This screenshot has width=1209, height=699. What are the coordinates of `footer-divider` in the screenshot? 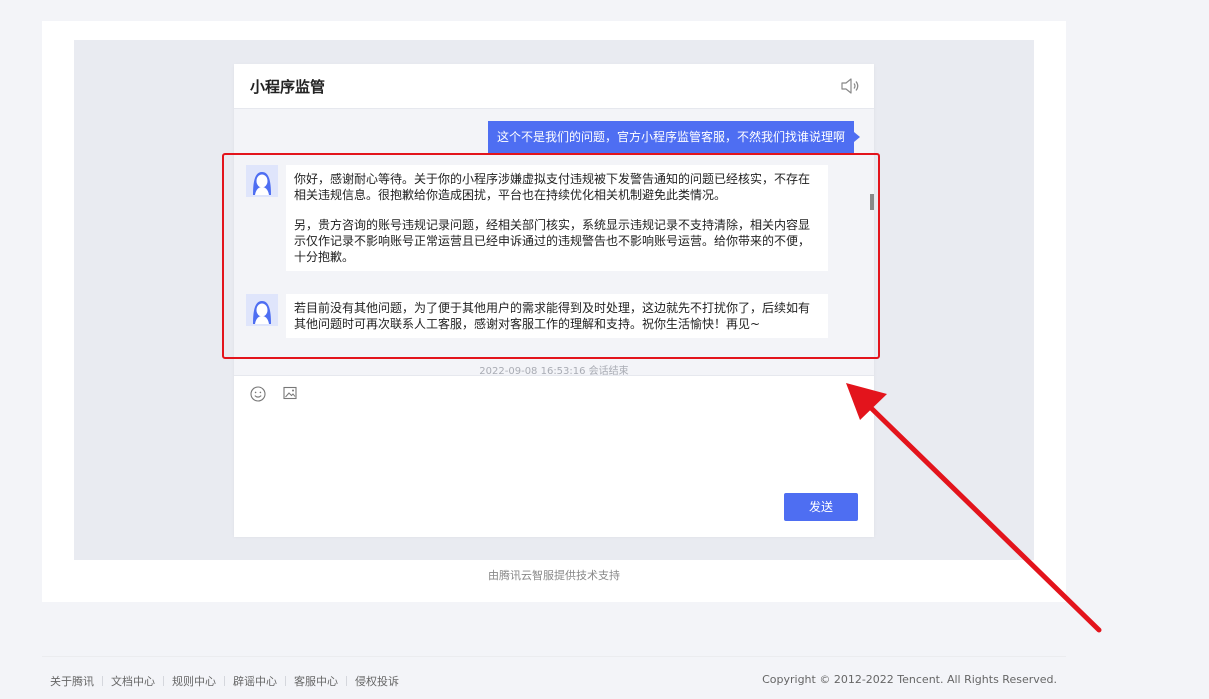 It's located at (554, 656).